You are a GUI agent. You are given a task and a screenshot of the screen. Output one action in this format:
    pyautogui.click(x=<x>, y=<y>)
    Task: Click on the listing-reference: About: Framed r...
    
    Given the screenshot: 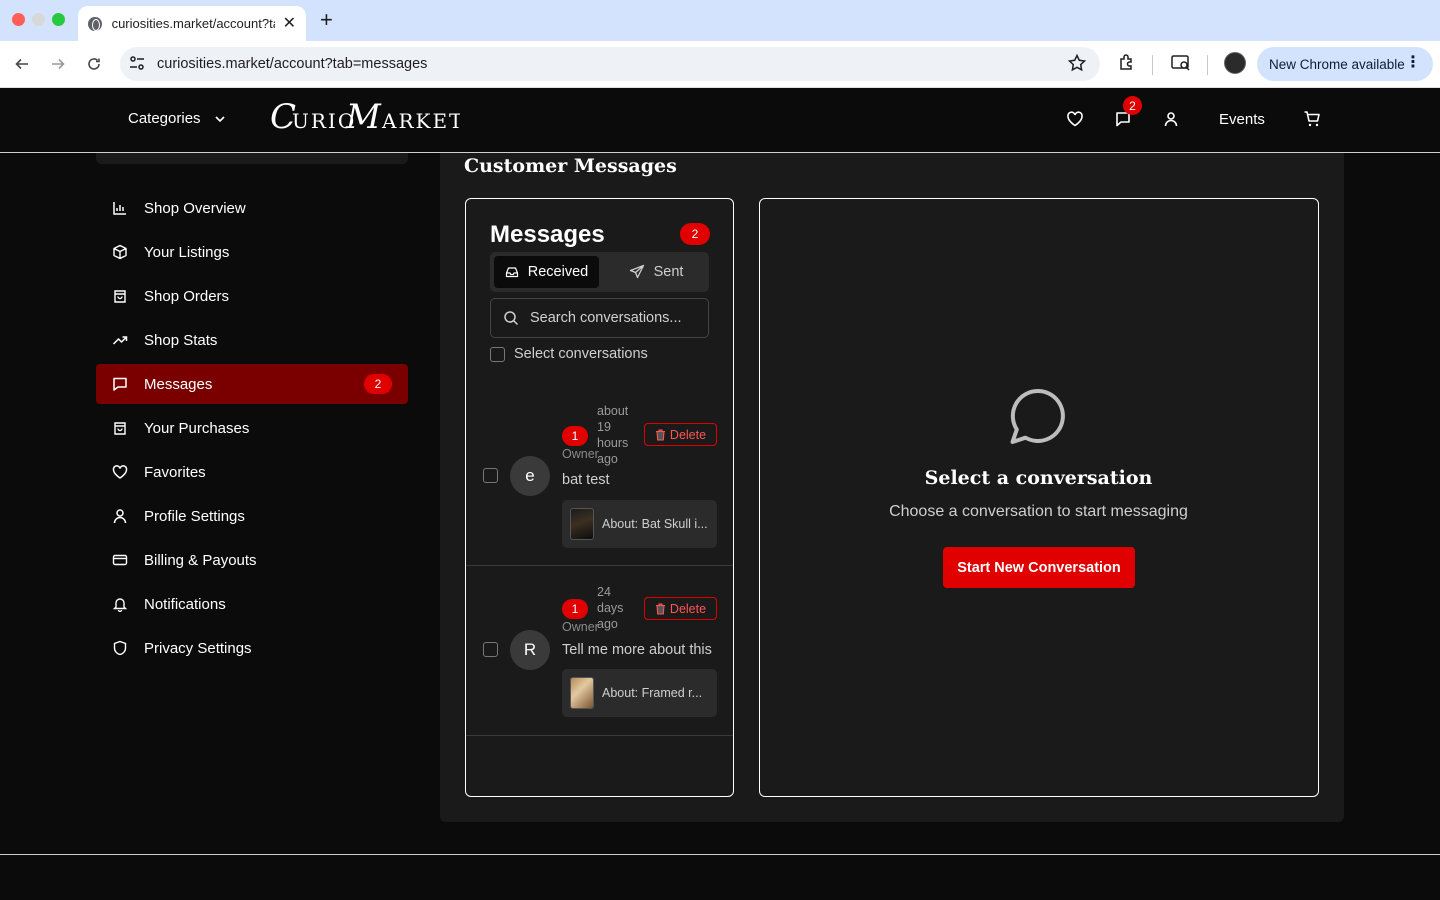 What is the action you would take?
    pyautogui.click(x=639, y=693)
    